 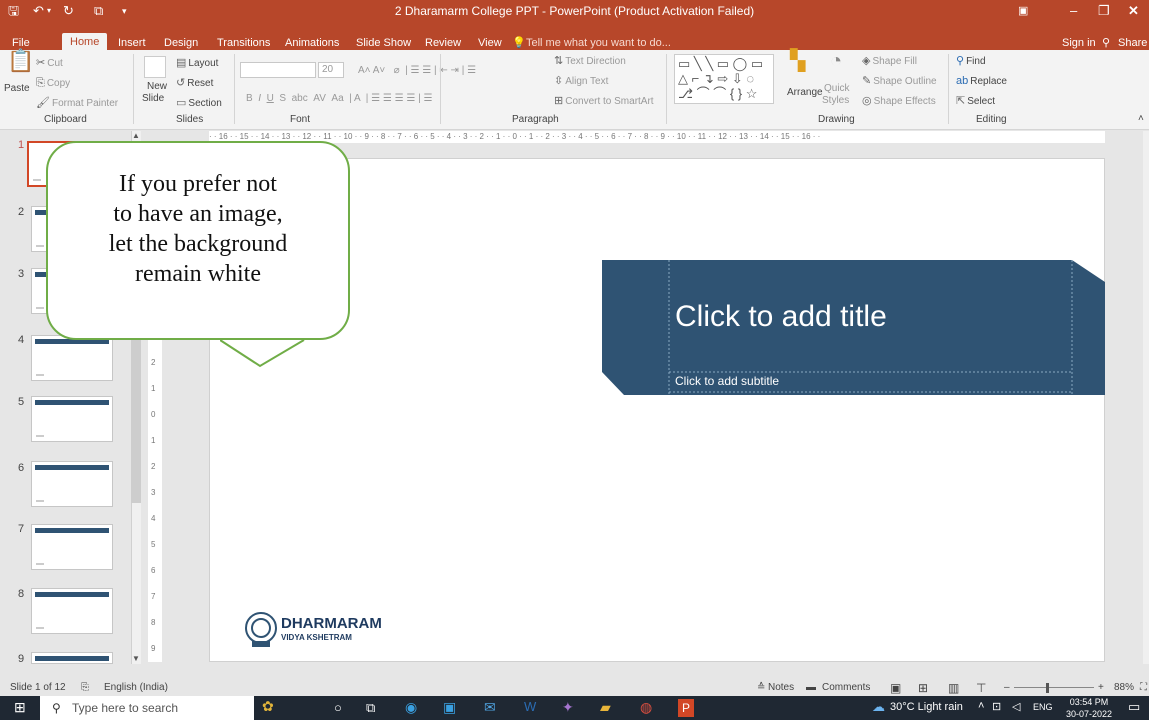 What do you see at coordinates (895, 688) in the screenshot?
I see `normal-view-icon: ▣` at bounding box center [895, 688].